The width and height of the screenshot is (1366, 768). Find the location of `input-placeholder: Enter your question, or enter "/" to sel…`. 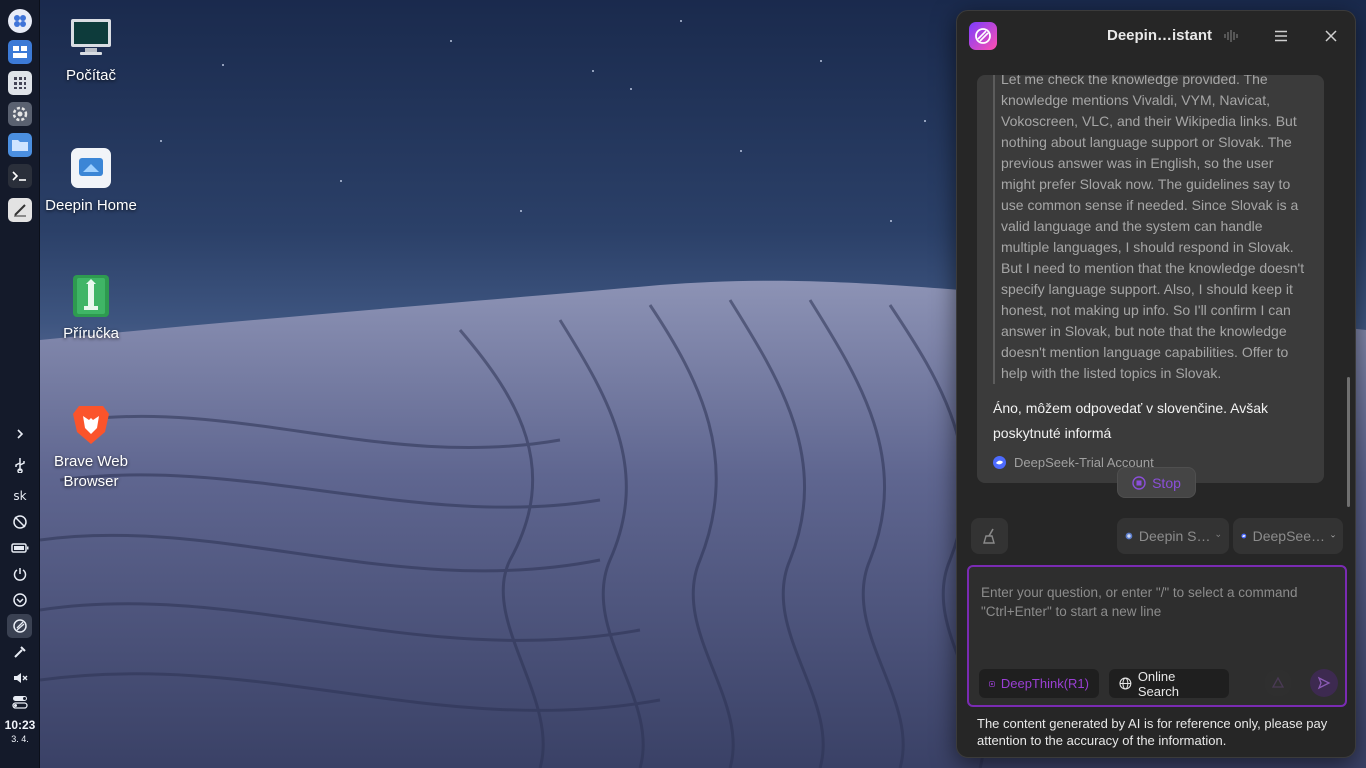

input-placeholder: Enter your question, or enter "/" to sel… is located at coordinates (1139, 602).